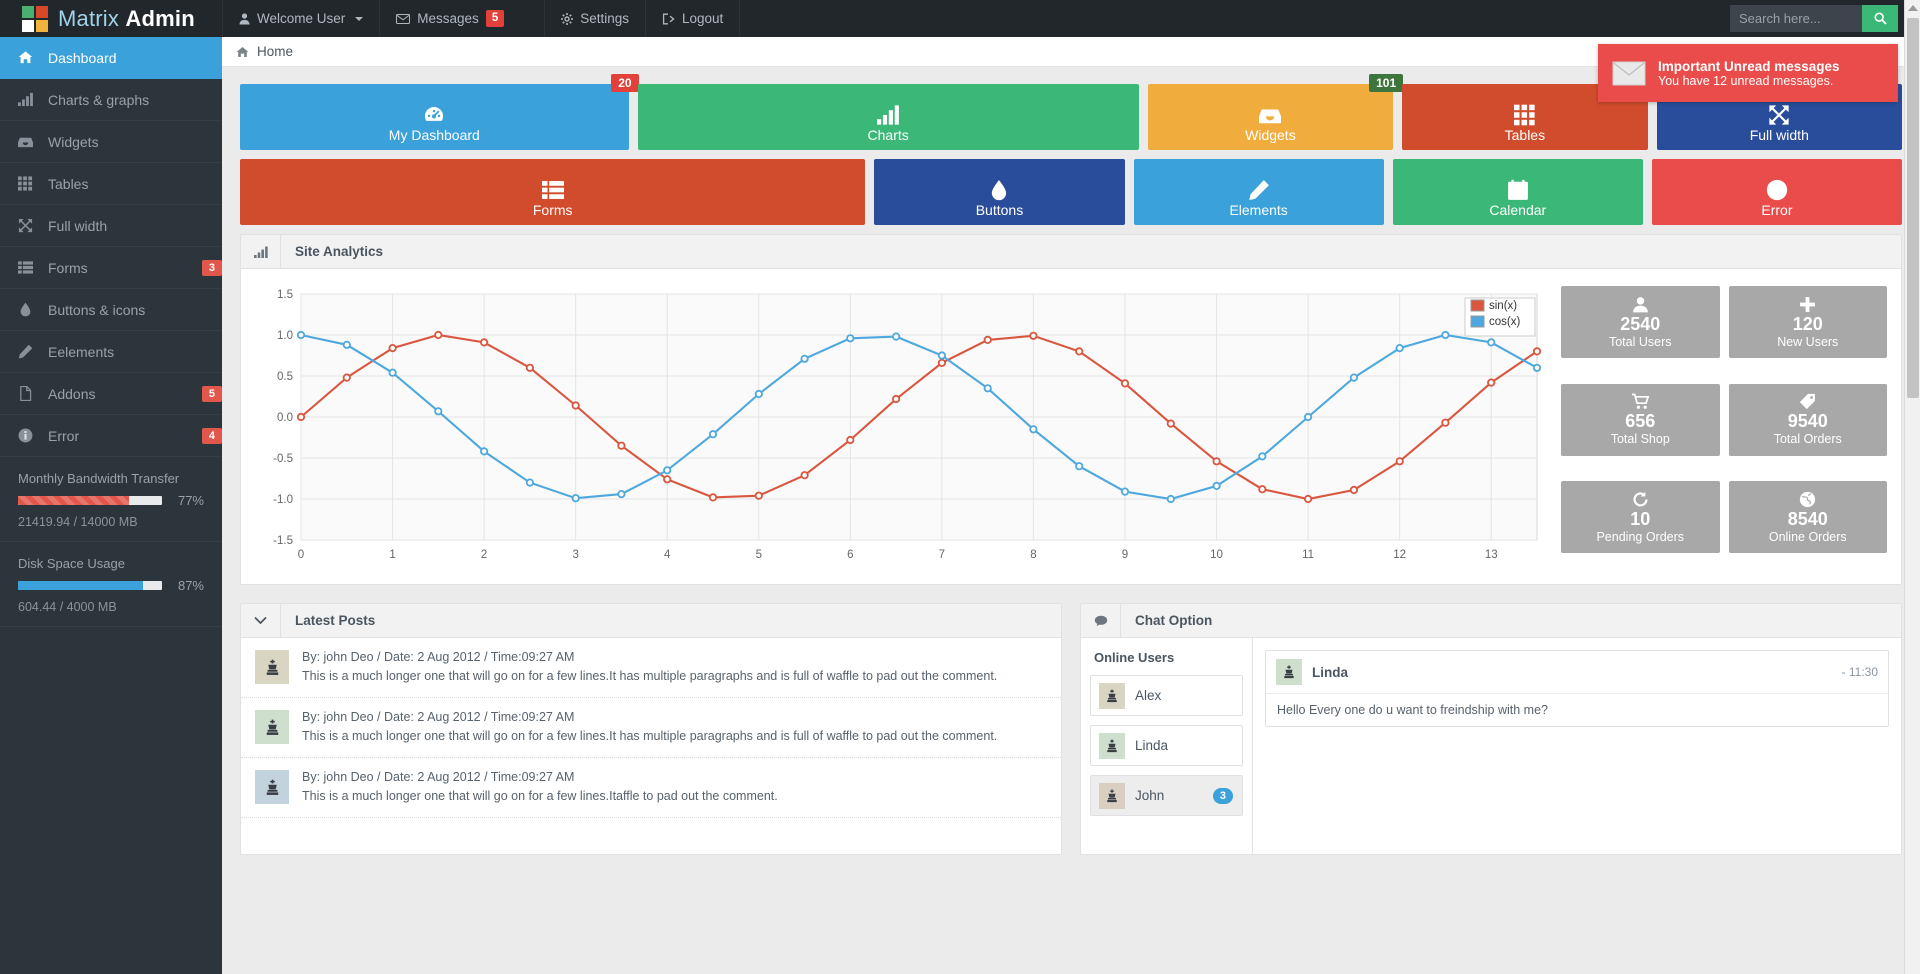 The height and width of the screenshot is (974, 1920). Describe the element at coordinates (1258, 192) in the screenshot. I see `tile-elements: Elements` at that location.